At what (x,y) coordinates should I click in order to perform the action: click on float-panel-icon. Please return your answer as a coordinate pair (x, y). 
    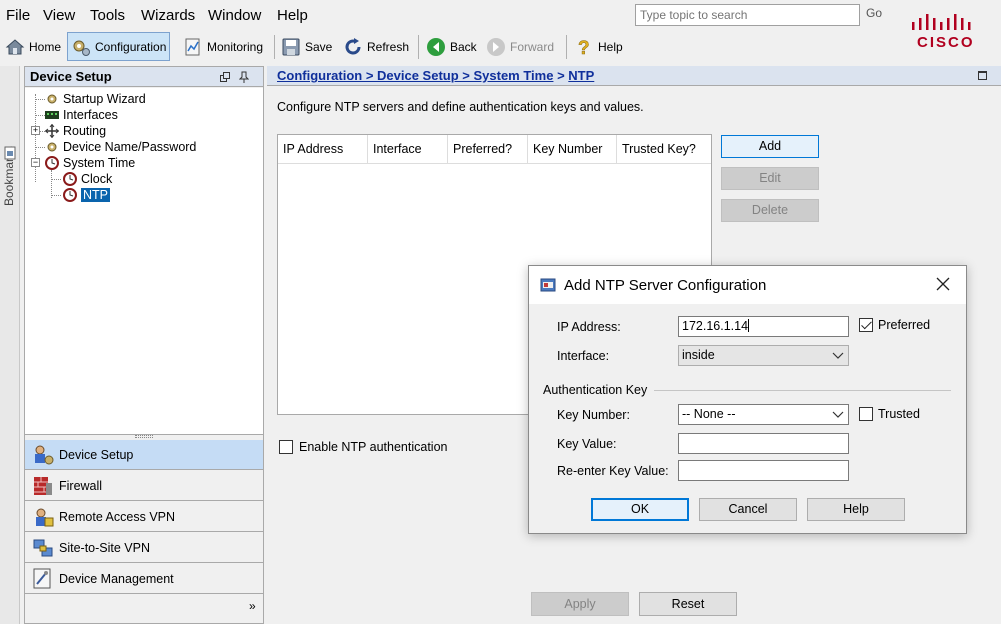
    Looking at the image, I should click on (225, 77).